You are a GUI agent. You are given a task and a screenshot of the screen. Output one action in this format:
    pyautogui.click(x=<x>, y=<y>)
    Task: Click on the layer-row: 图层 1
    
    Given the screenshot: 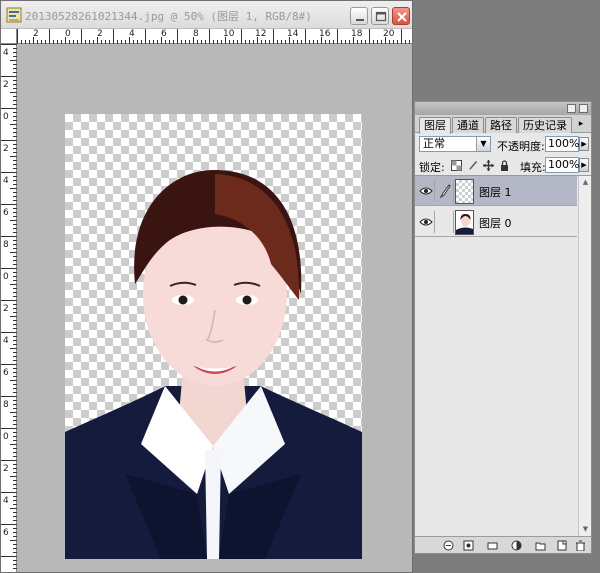 What is the action you would take?
    pyautogui.click(x=496, y=191)
    